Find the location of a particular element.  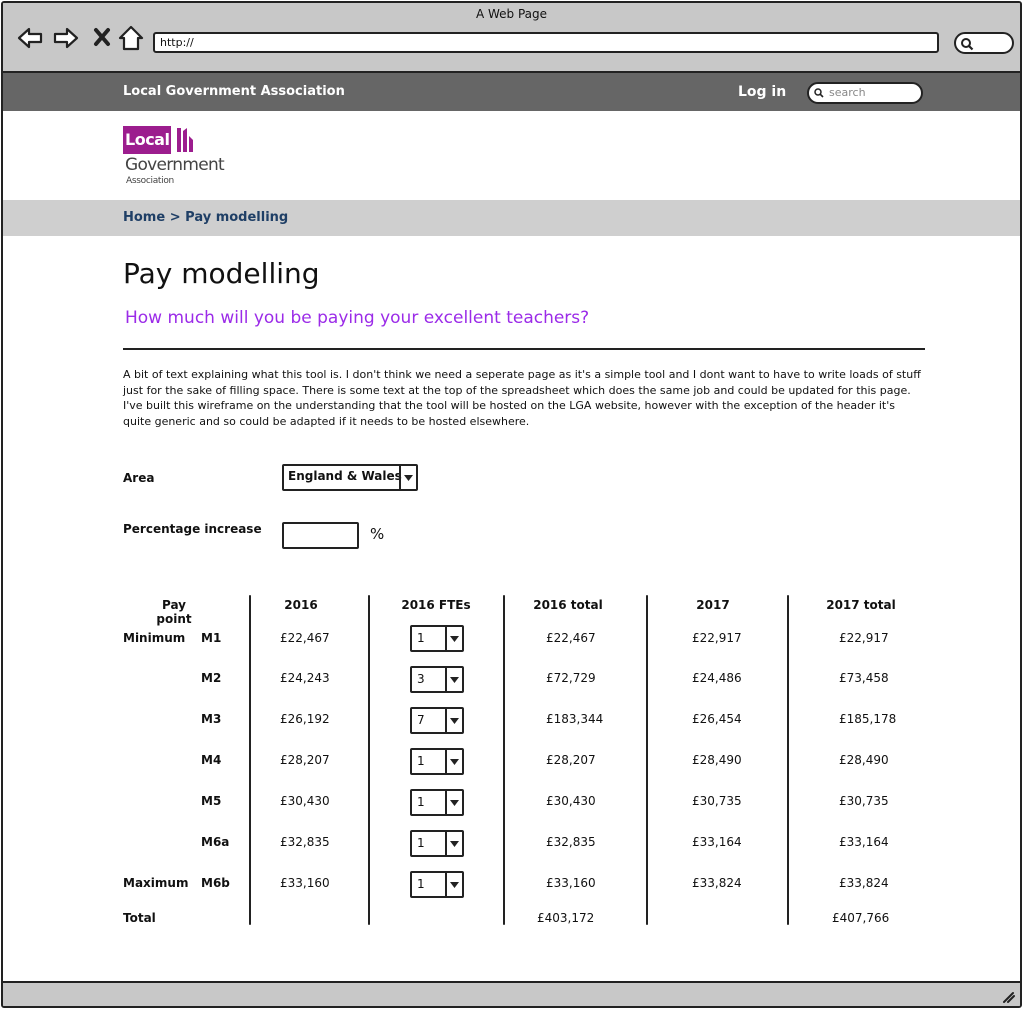

pay-2016: £22,467 is located at coordinates (305, 638).